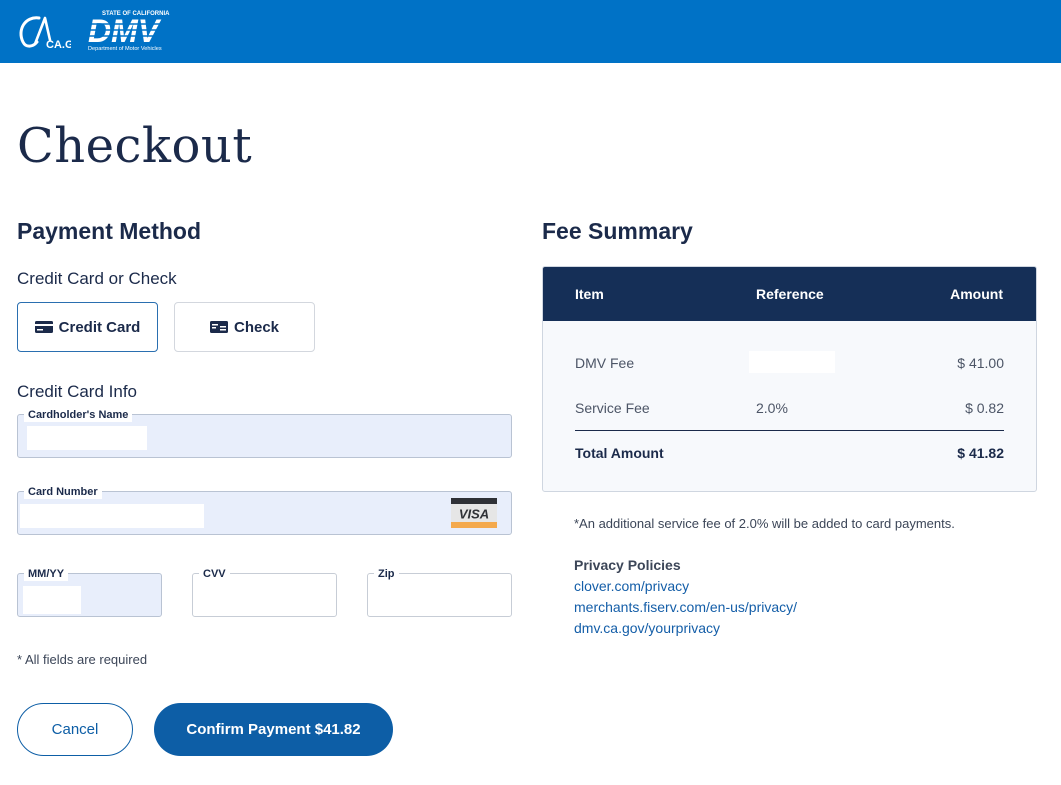  What do you see at coordinates (77, 391) in the screenshot?
I see `credit-card-info-label: Credit Card Info` at bounding box center [77, 391].